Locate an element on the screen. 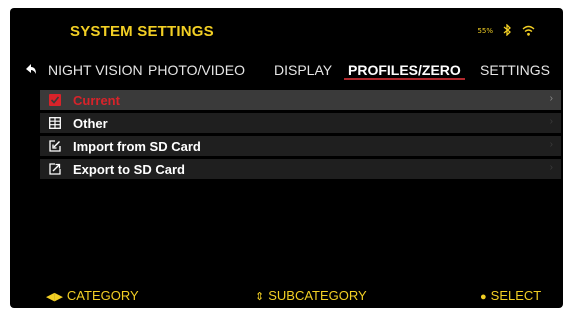 This screenshot has height=316, width=573. import-icon is located at coordinates (55, 146).